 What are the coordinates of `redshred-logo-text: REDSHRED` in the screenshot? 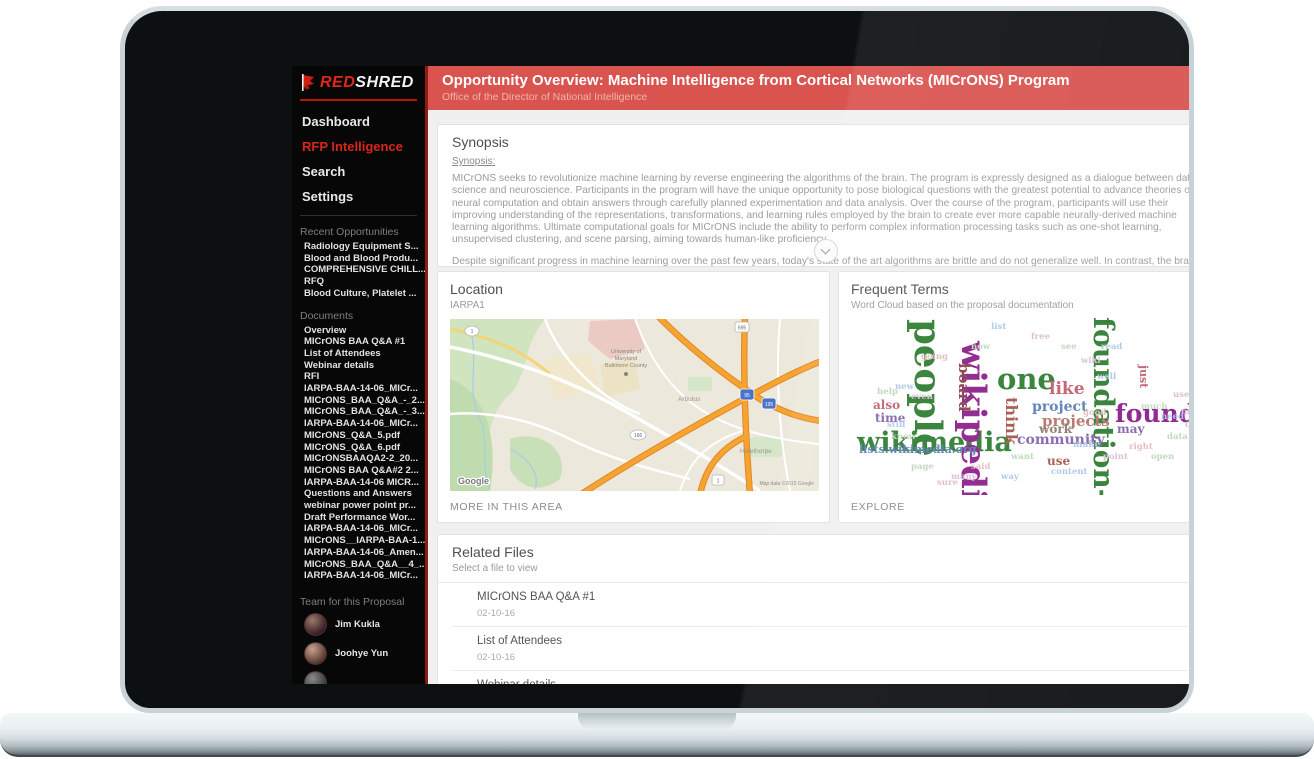 It's located at (367, 82).